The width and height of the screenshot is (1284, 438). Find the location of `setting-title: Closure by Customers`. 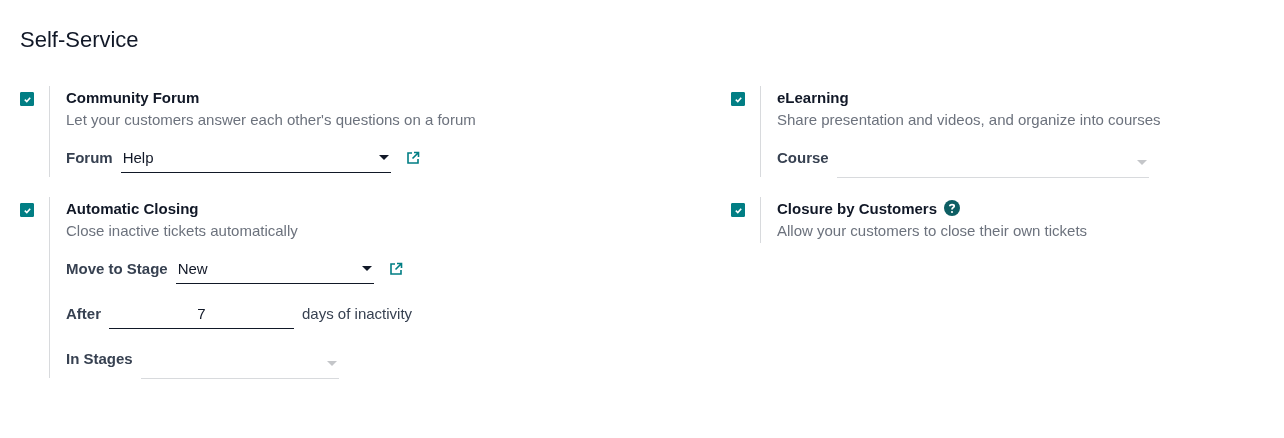

setting-title: Closure by Customers is located at coordinates (857, 208).